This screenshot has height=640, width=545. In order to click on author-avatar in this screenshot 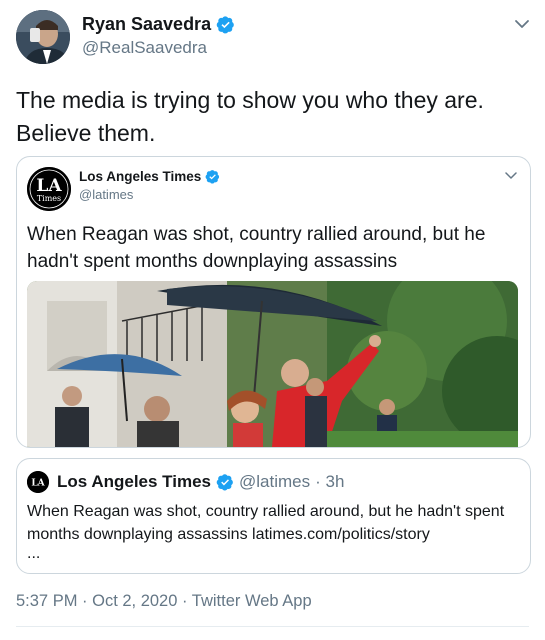, I will do `click(43, 37)`.